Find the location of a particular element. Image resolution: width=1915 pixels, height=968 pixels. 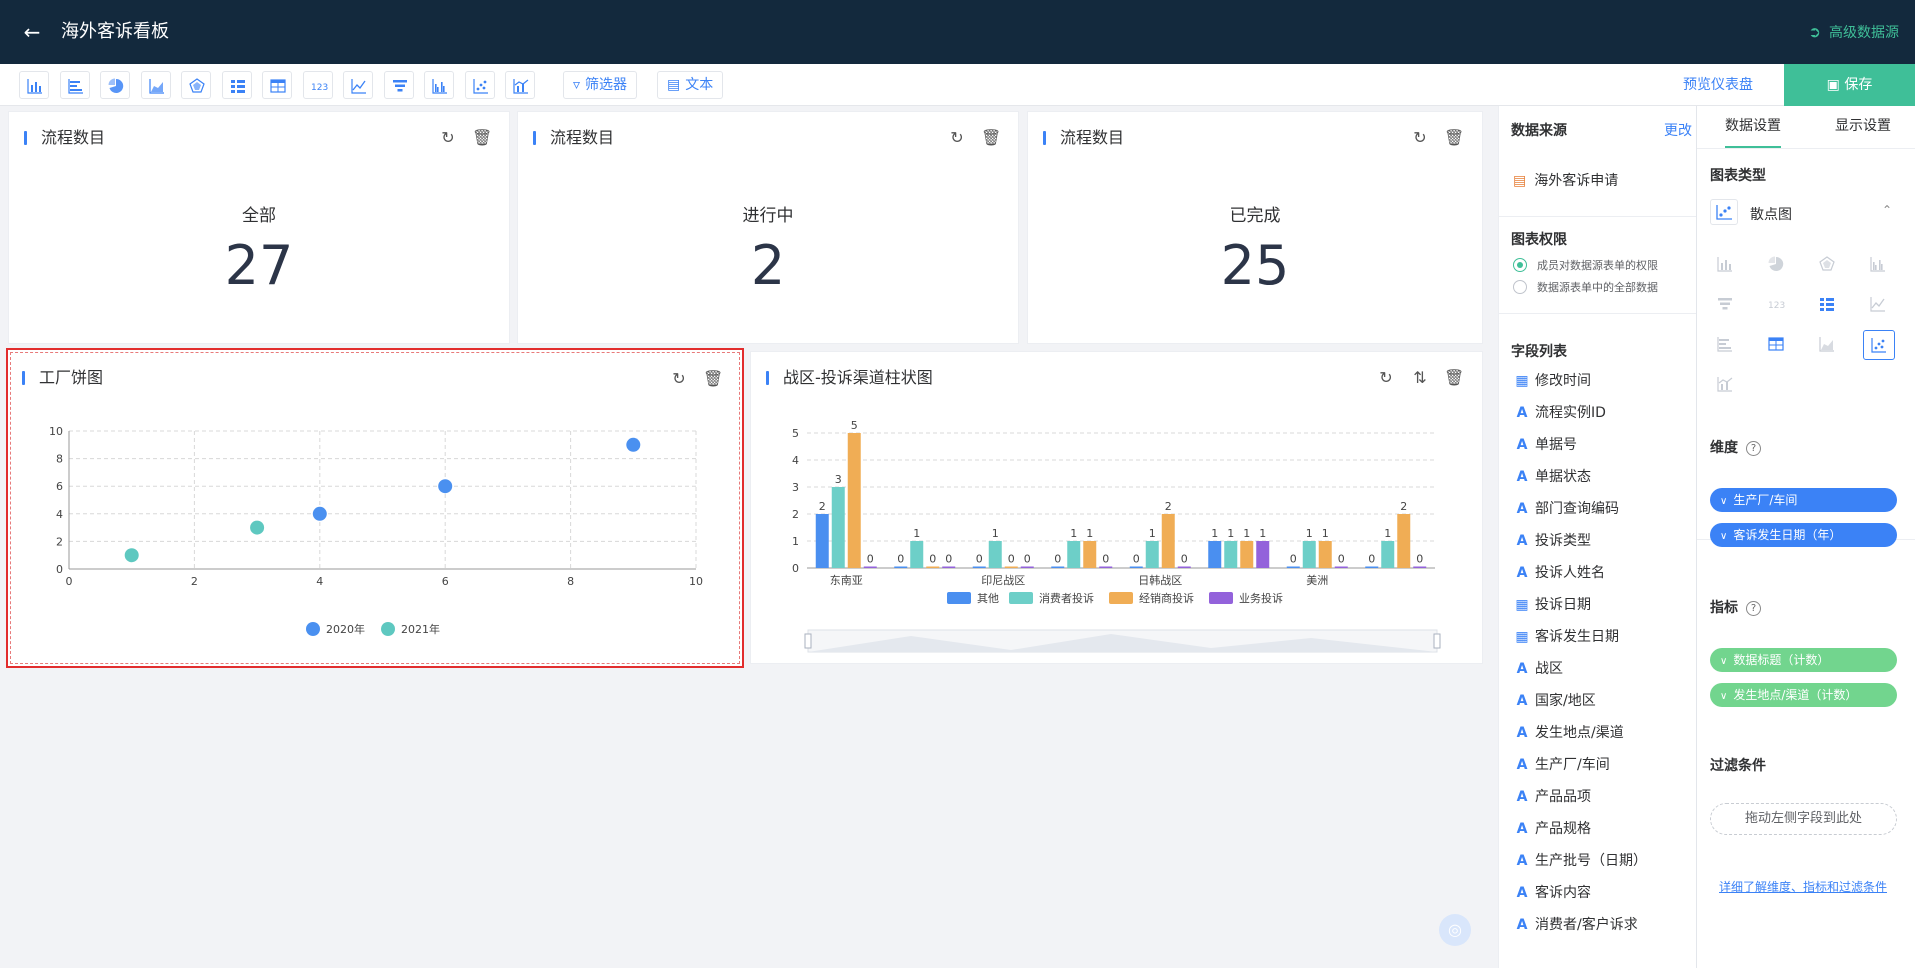

chart-type-option-area-chart-icon is located at coordinates (1828, 345).